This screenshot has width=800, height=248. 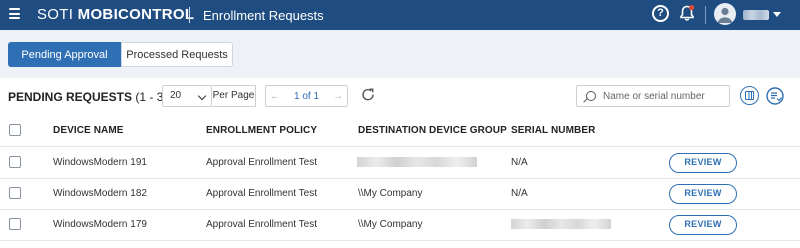 I want to click on search-icon, so click(x=591, y=96).